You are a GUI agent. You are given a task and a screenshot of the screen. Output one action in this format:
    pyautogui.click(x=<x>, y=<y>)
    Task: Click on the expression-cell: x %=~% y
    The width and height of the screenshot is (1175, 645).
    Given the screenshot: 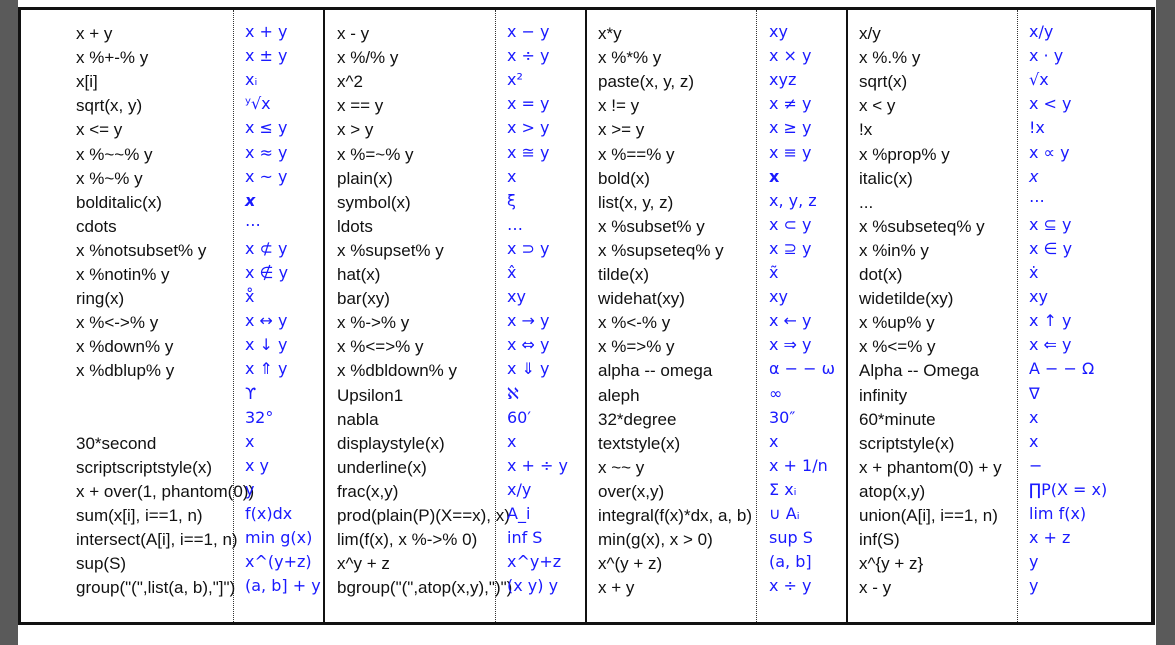 What is the action you would take?
    pyautogui.click(x=375, y=154)
    